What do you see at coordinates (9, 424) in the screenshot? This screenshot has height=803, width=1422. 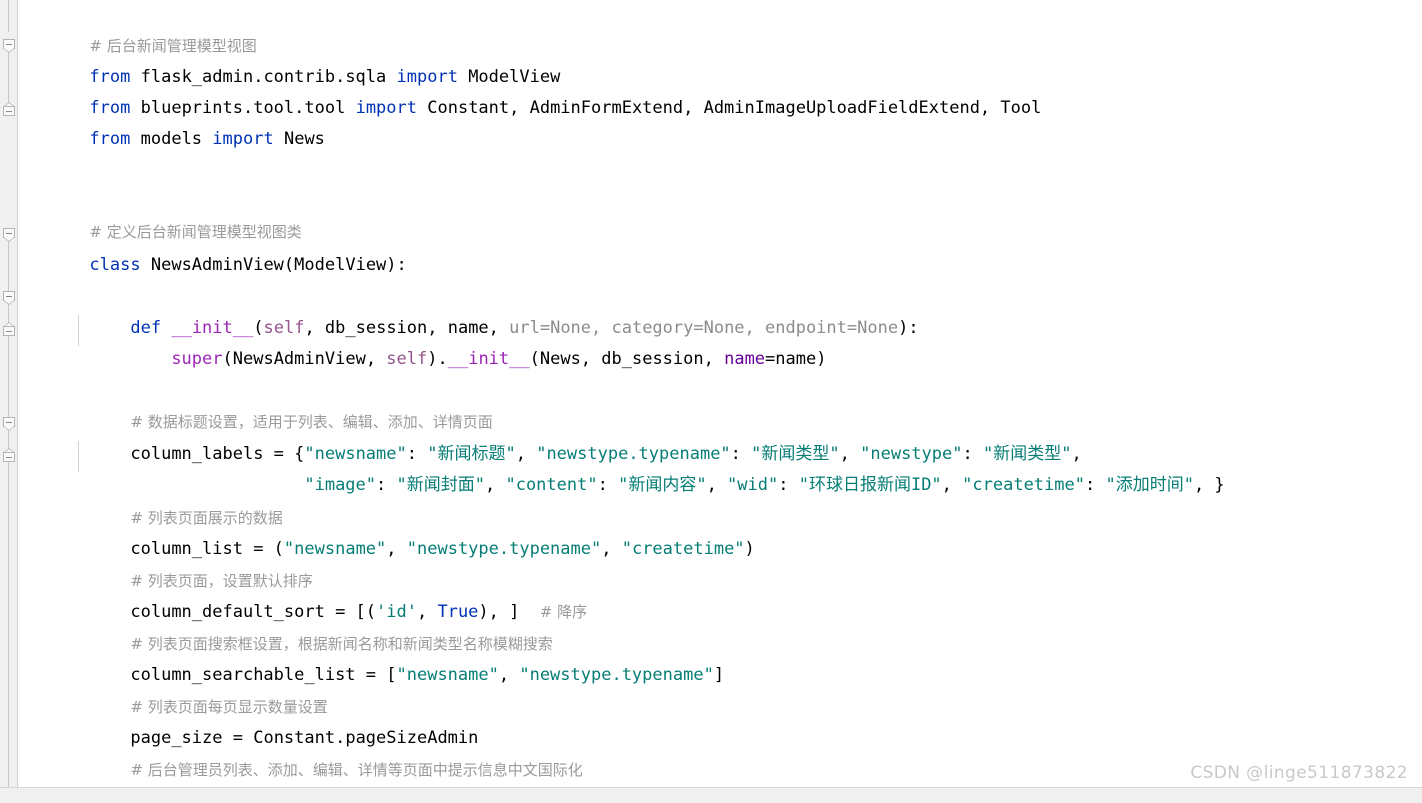 I see `fold-marker-labels-start` at bounding box center [9, 424].